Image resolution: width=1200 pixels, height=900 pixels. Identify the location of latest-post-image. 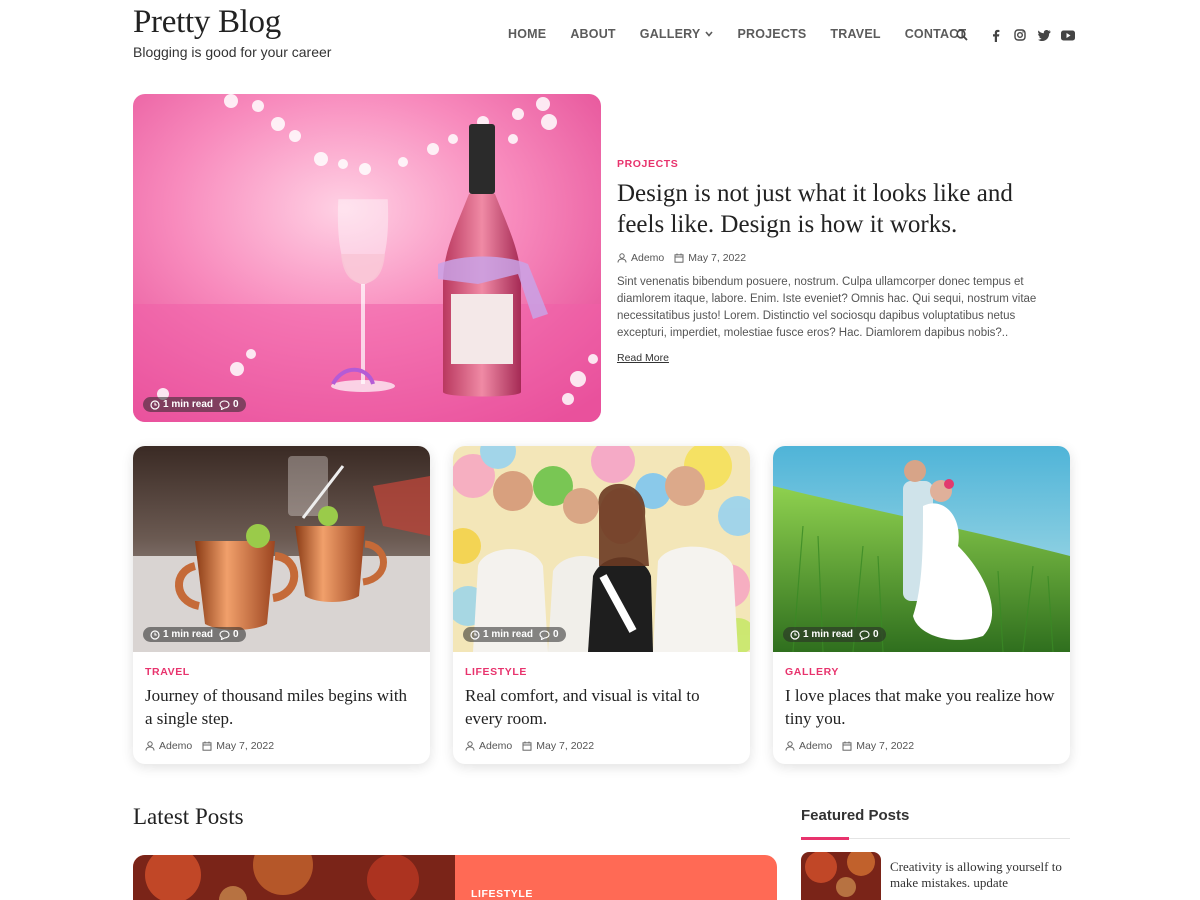
(294, 877).